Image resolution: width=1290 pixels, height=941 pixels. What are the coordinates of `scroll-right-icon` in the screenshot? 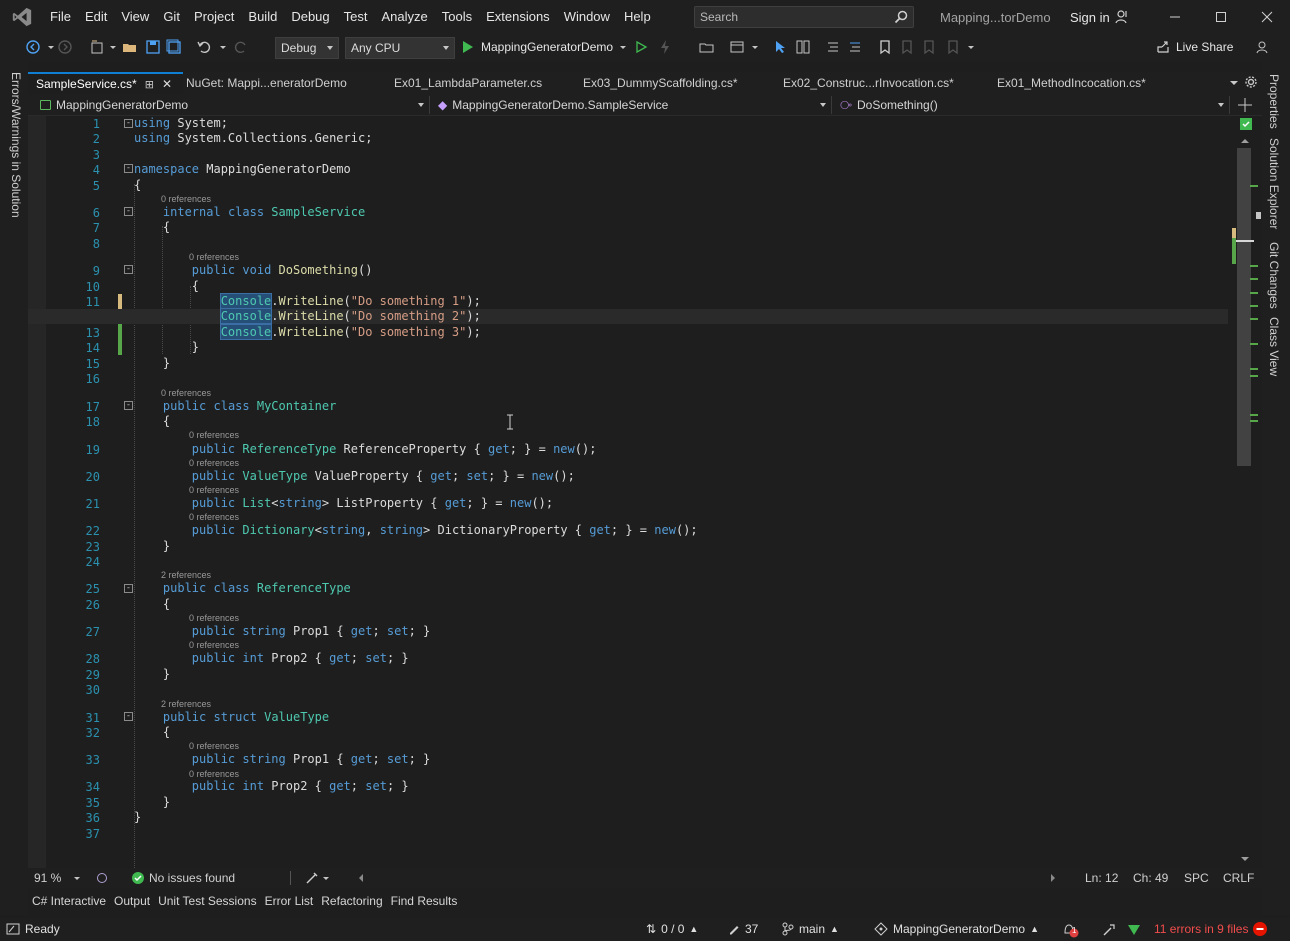 It's located at (1053, 878).